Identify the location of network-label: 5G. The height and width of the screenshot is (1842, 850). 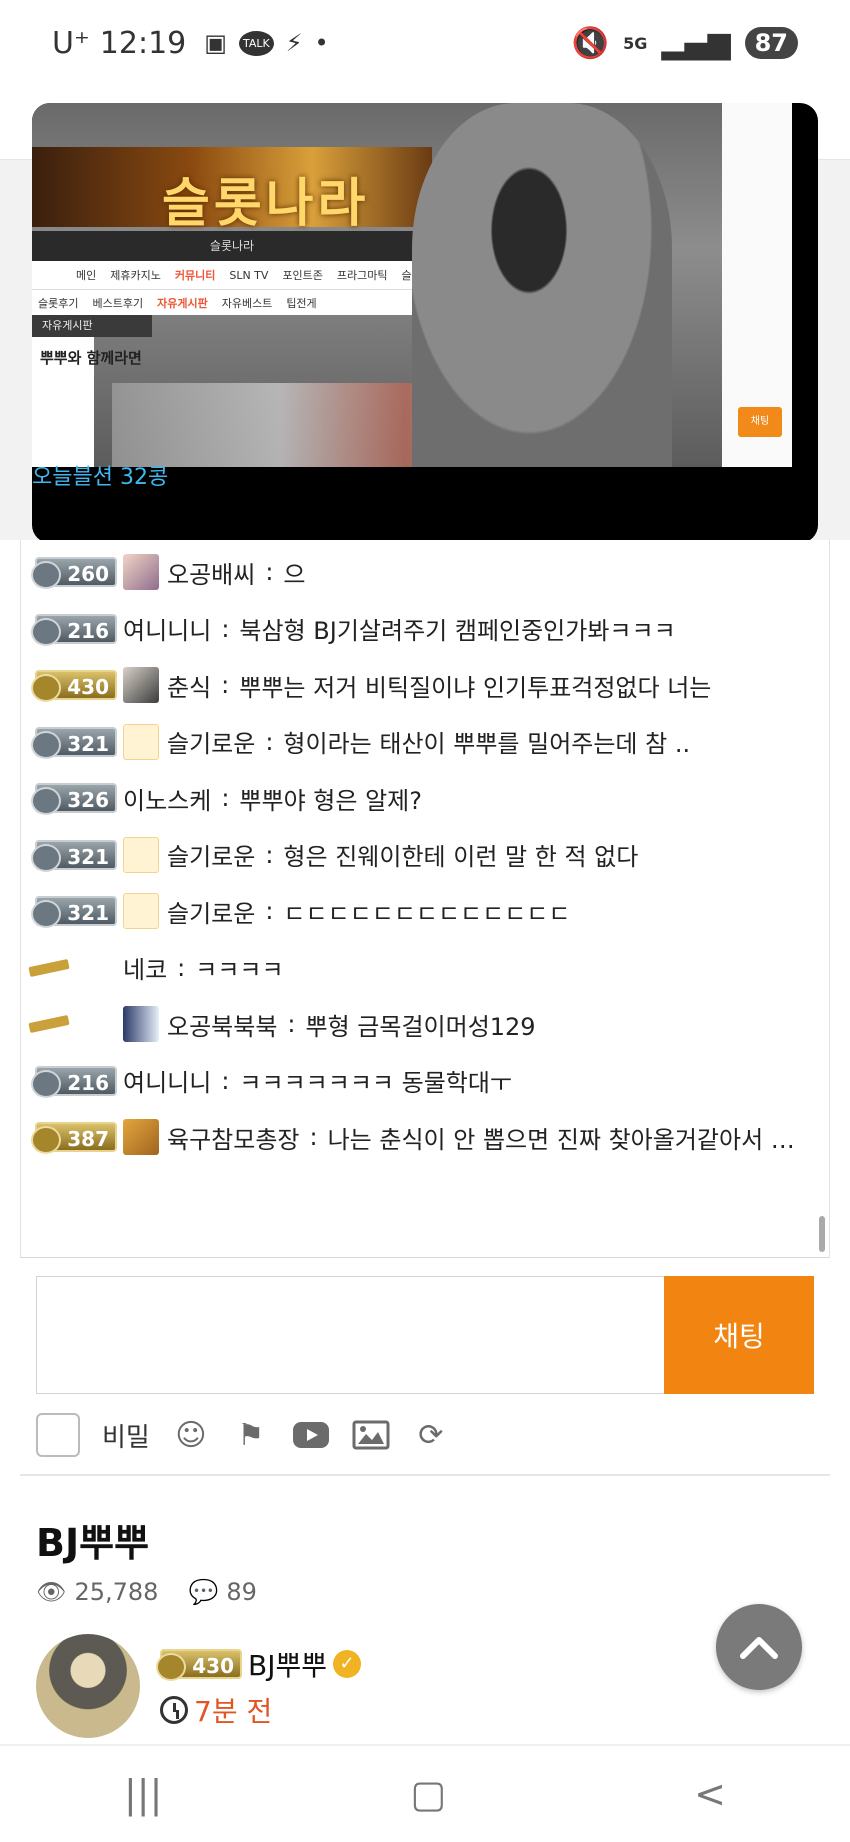
(635, 43).